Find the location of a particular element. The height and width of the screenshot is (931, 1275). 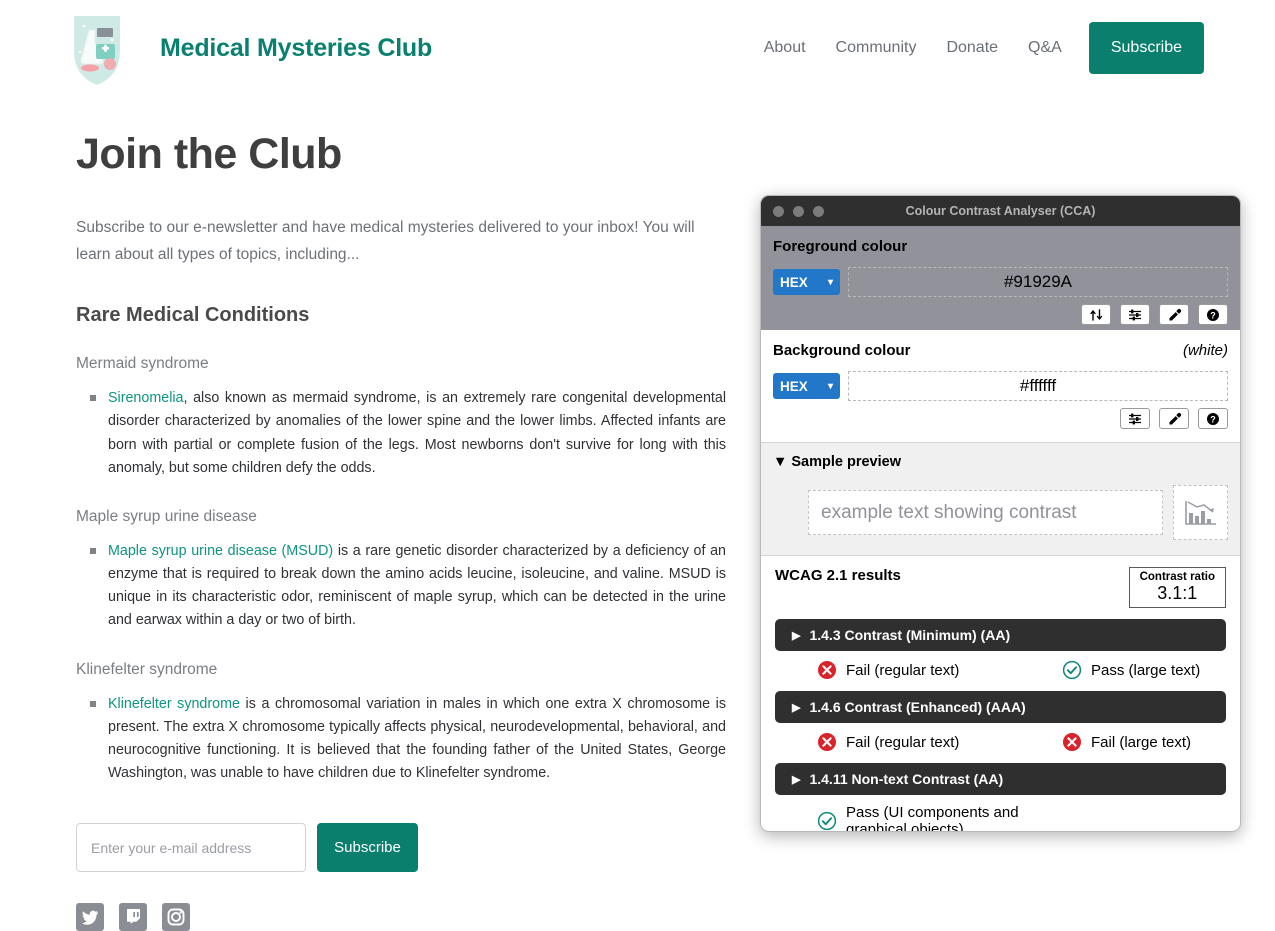

background-help-button: ? is located at coordinates (1213, 418).